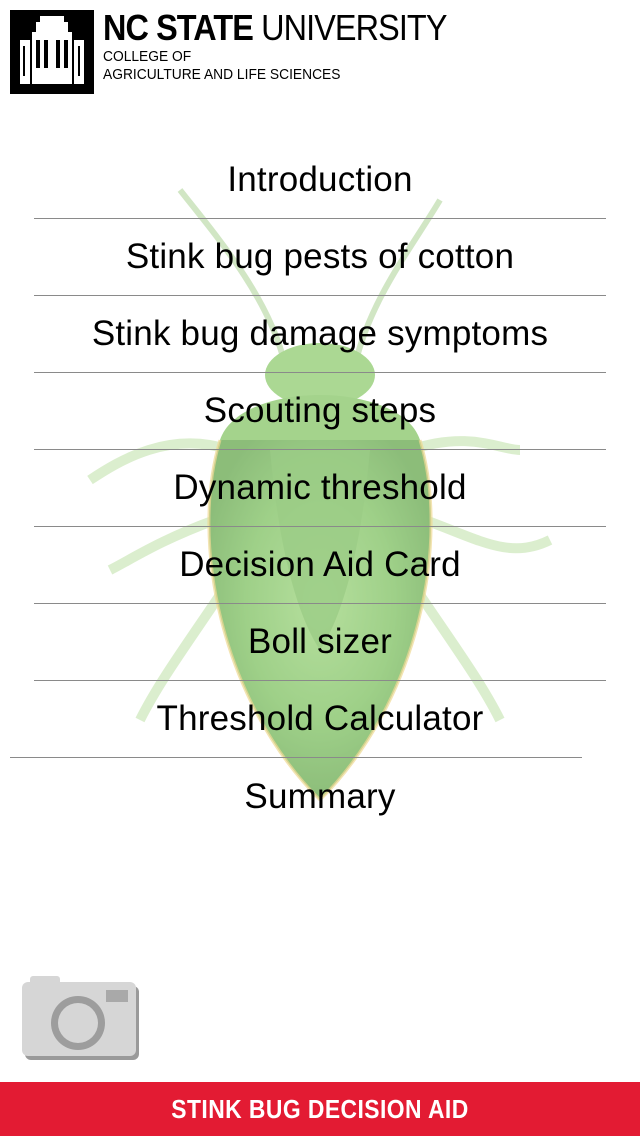 The height and width of the screenshot is (1136, 640). What do you see at coordinates (222, 74) in the screenshot?
I see `college-line-2: AGRICULTURE AND LIFE SCIENCES` at bounding box center [222, 74].